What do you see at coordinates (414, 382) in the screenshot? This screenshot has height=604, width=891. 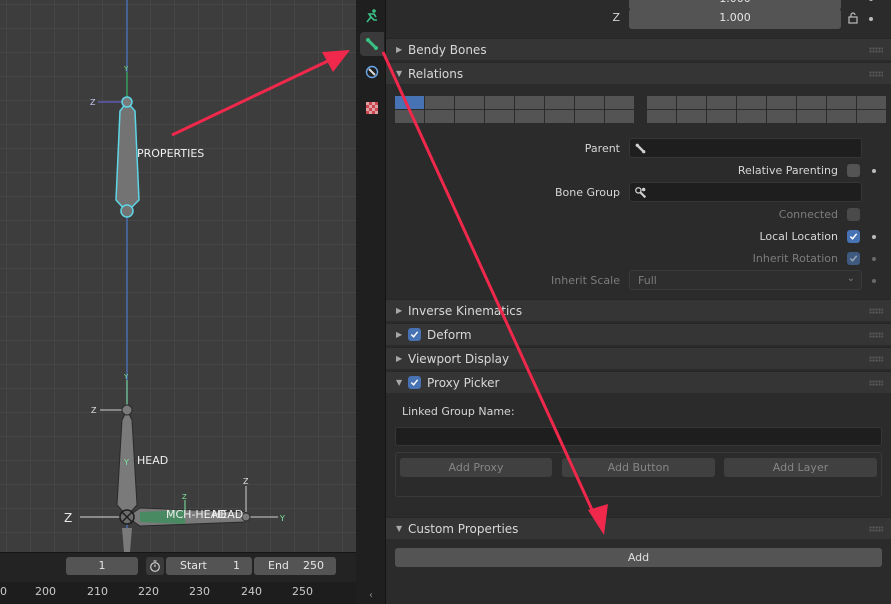 I see `proxy-picker-checkbox` at bounding box center [414, 382].